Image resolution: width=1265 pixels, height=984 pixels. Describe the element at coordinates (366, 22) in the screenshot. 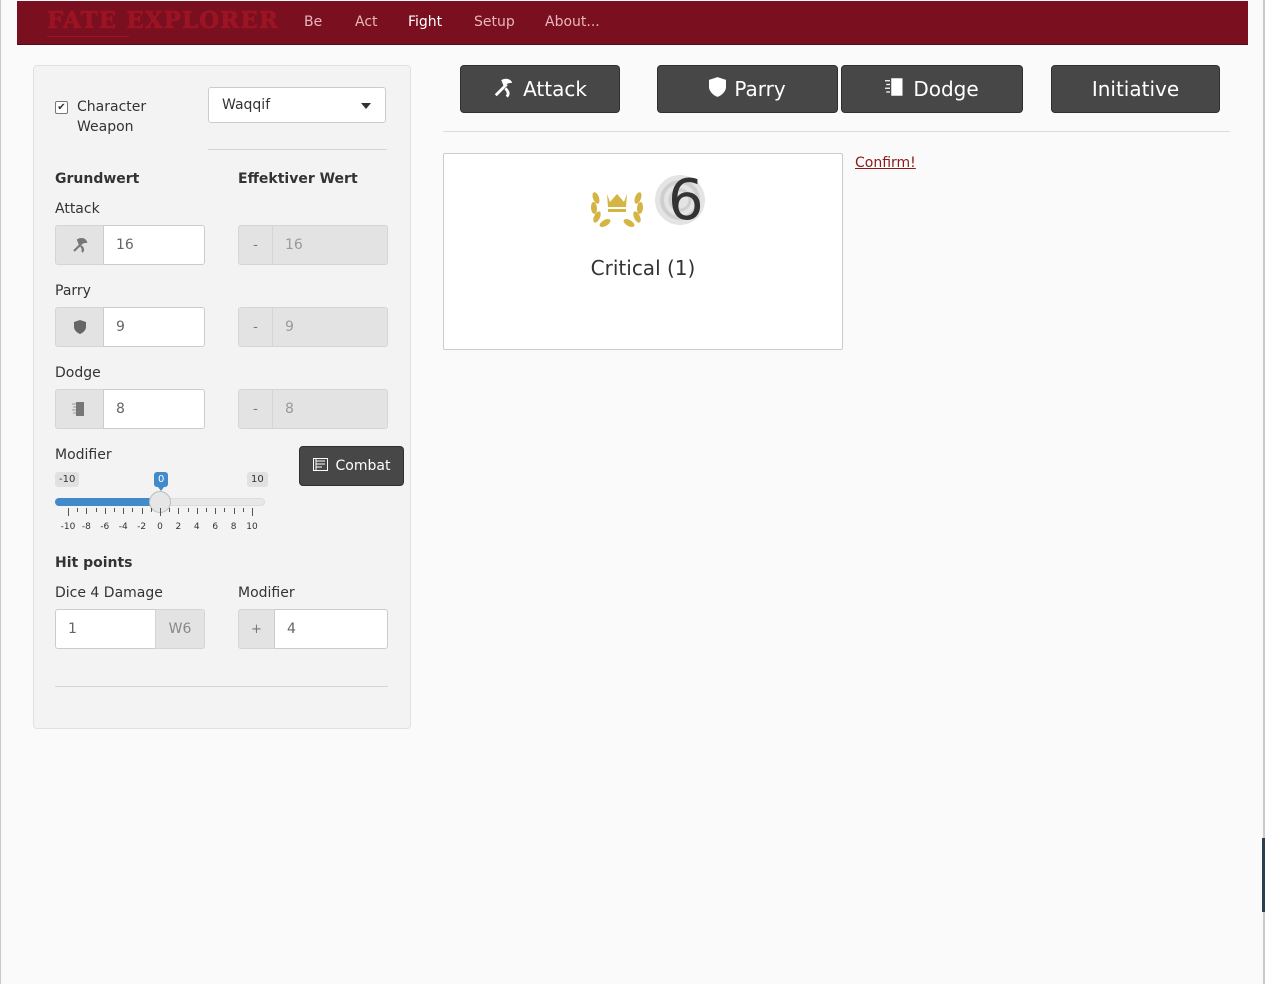

I see `nav-item-act: Act` at that location.